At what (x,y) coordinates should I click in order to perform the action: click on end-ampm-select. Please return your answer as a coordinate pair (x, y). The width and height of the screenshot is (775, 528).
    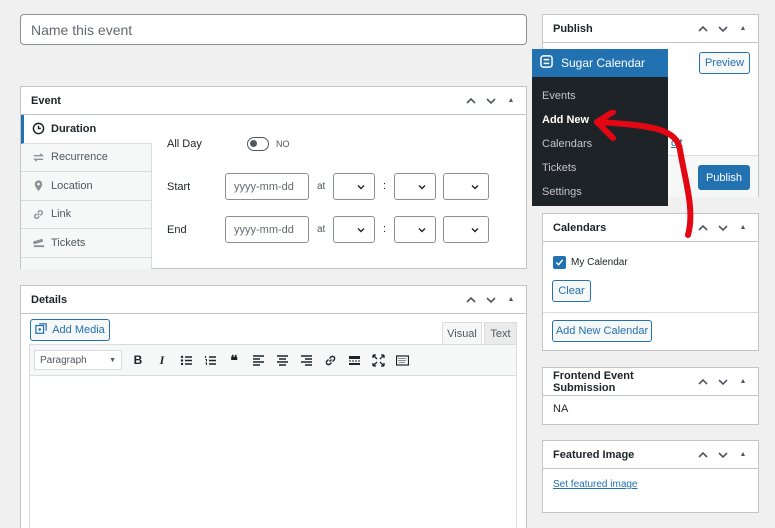
    Looking at the image, I should click on (466, 229).